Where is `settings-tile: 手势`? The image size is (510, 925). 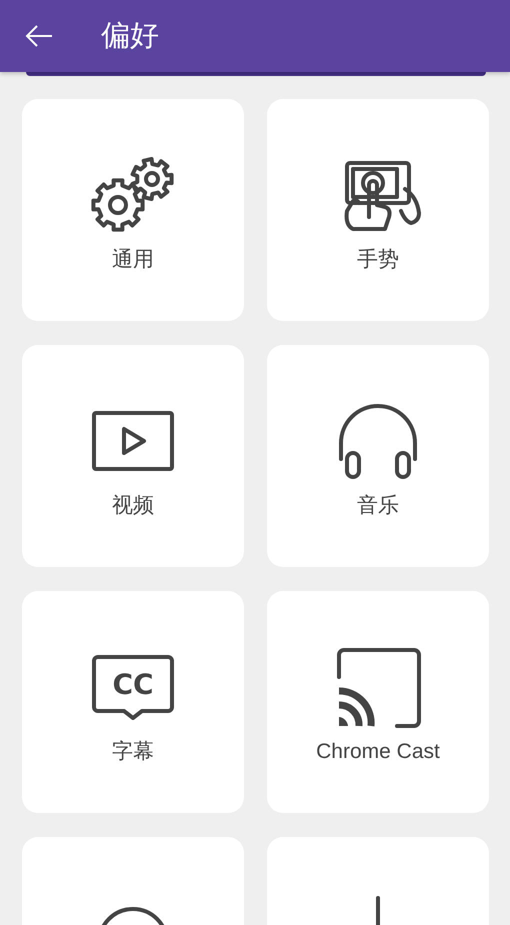 settings-tile: 手势 is located at coordinates (378, 210).